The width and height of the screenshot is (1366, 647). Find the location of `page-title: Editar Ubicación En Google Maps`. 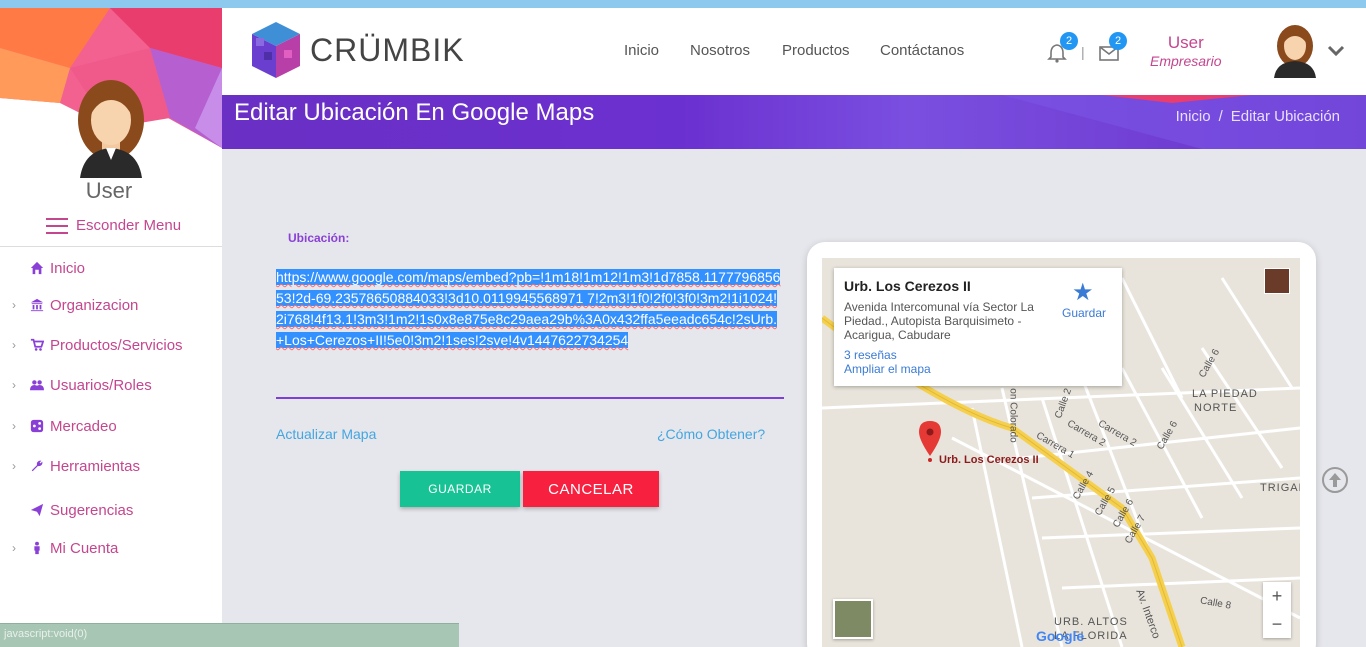

page-title: Editar Ubicación En Google Maps is located at coordinates (414, 112).